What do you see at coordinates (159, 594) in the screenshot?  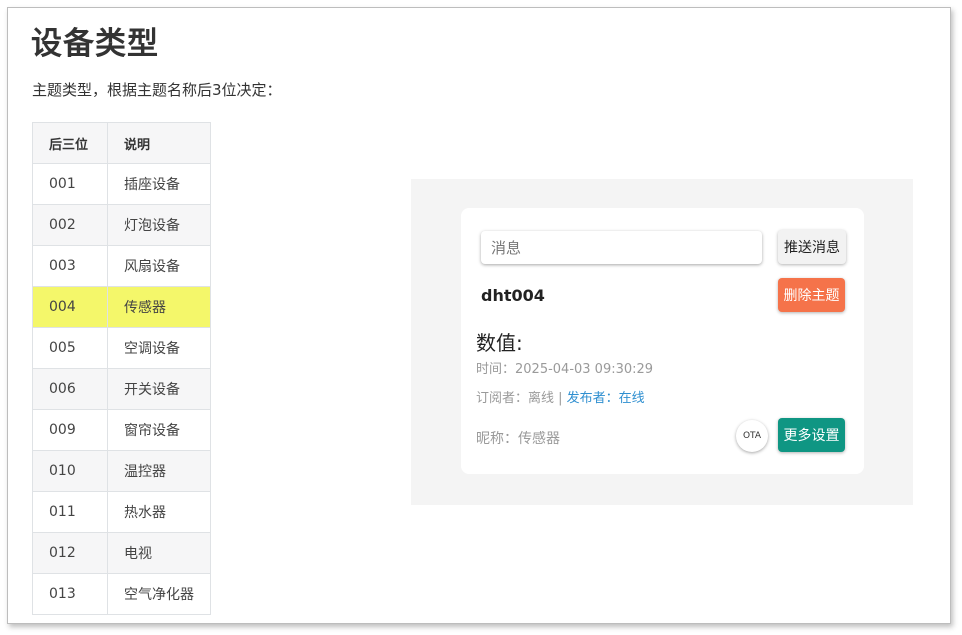 I see `row-desc: 空气净化器` at bounding box center [159, 594].